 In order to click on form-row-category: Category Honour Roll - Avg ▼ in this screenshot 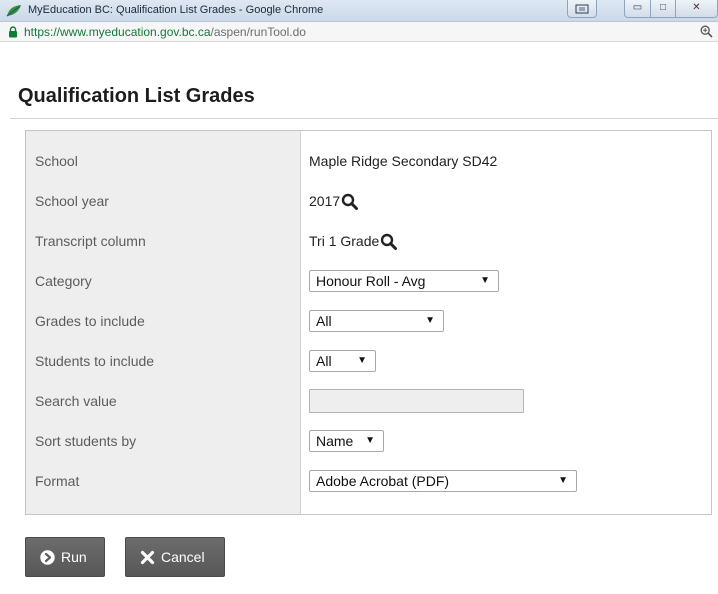, I will do `click(368, 281)`.